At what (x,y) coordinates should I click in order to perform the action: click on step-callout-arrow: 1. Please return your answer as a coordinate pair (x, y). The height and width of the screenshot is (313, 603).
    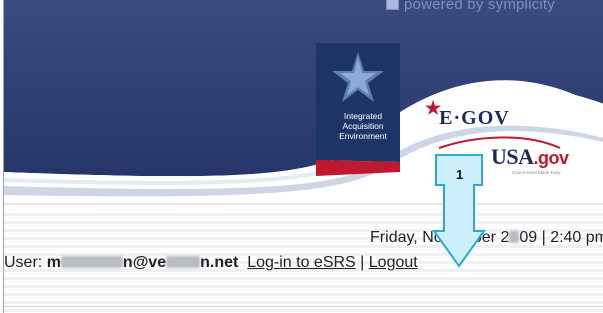
    Looking at the image, I should click on (459, 210).